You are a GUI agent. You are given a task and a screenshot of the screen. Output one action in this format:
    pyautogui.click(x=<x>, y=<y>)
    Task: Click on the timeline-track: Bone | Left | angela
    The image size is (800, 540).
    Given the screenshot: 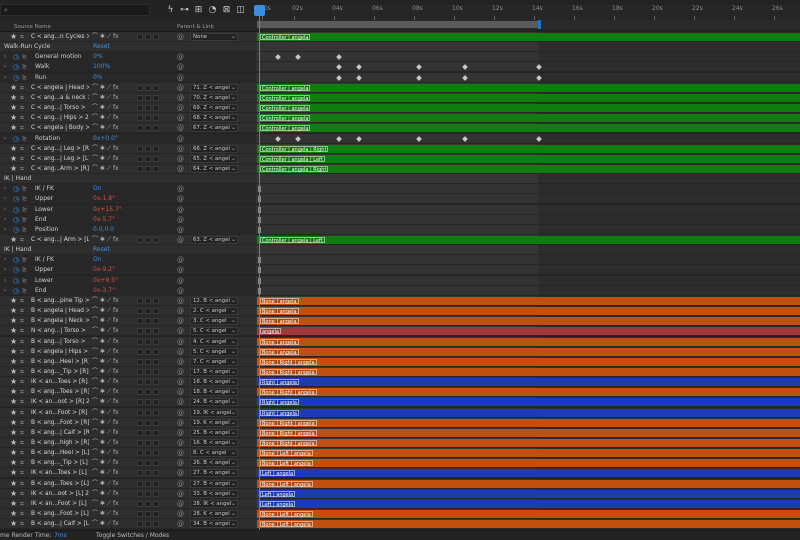 What is the action you would take?
    pyautogui.click(x=528, y=514)
    